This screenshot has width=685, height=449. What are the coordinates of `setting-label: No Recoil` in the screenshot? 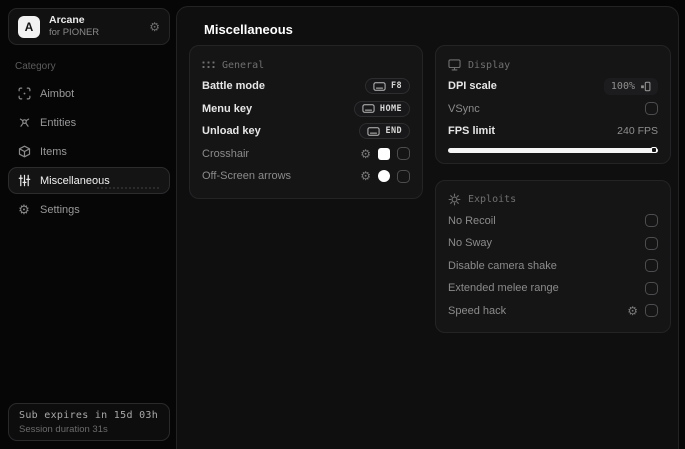 It's located at (472, 220).